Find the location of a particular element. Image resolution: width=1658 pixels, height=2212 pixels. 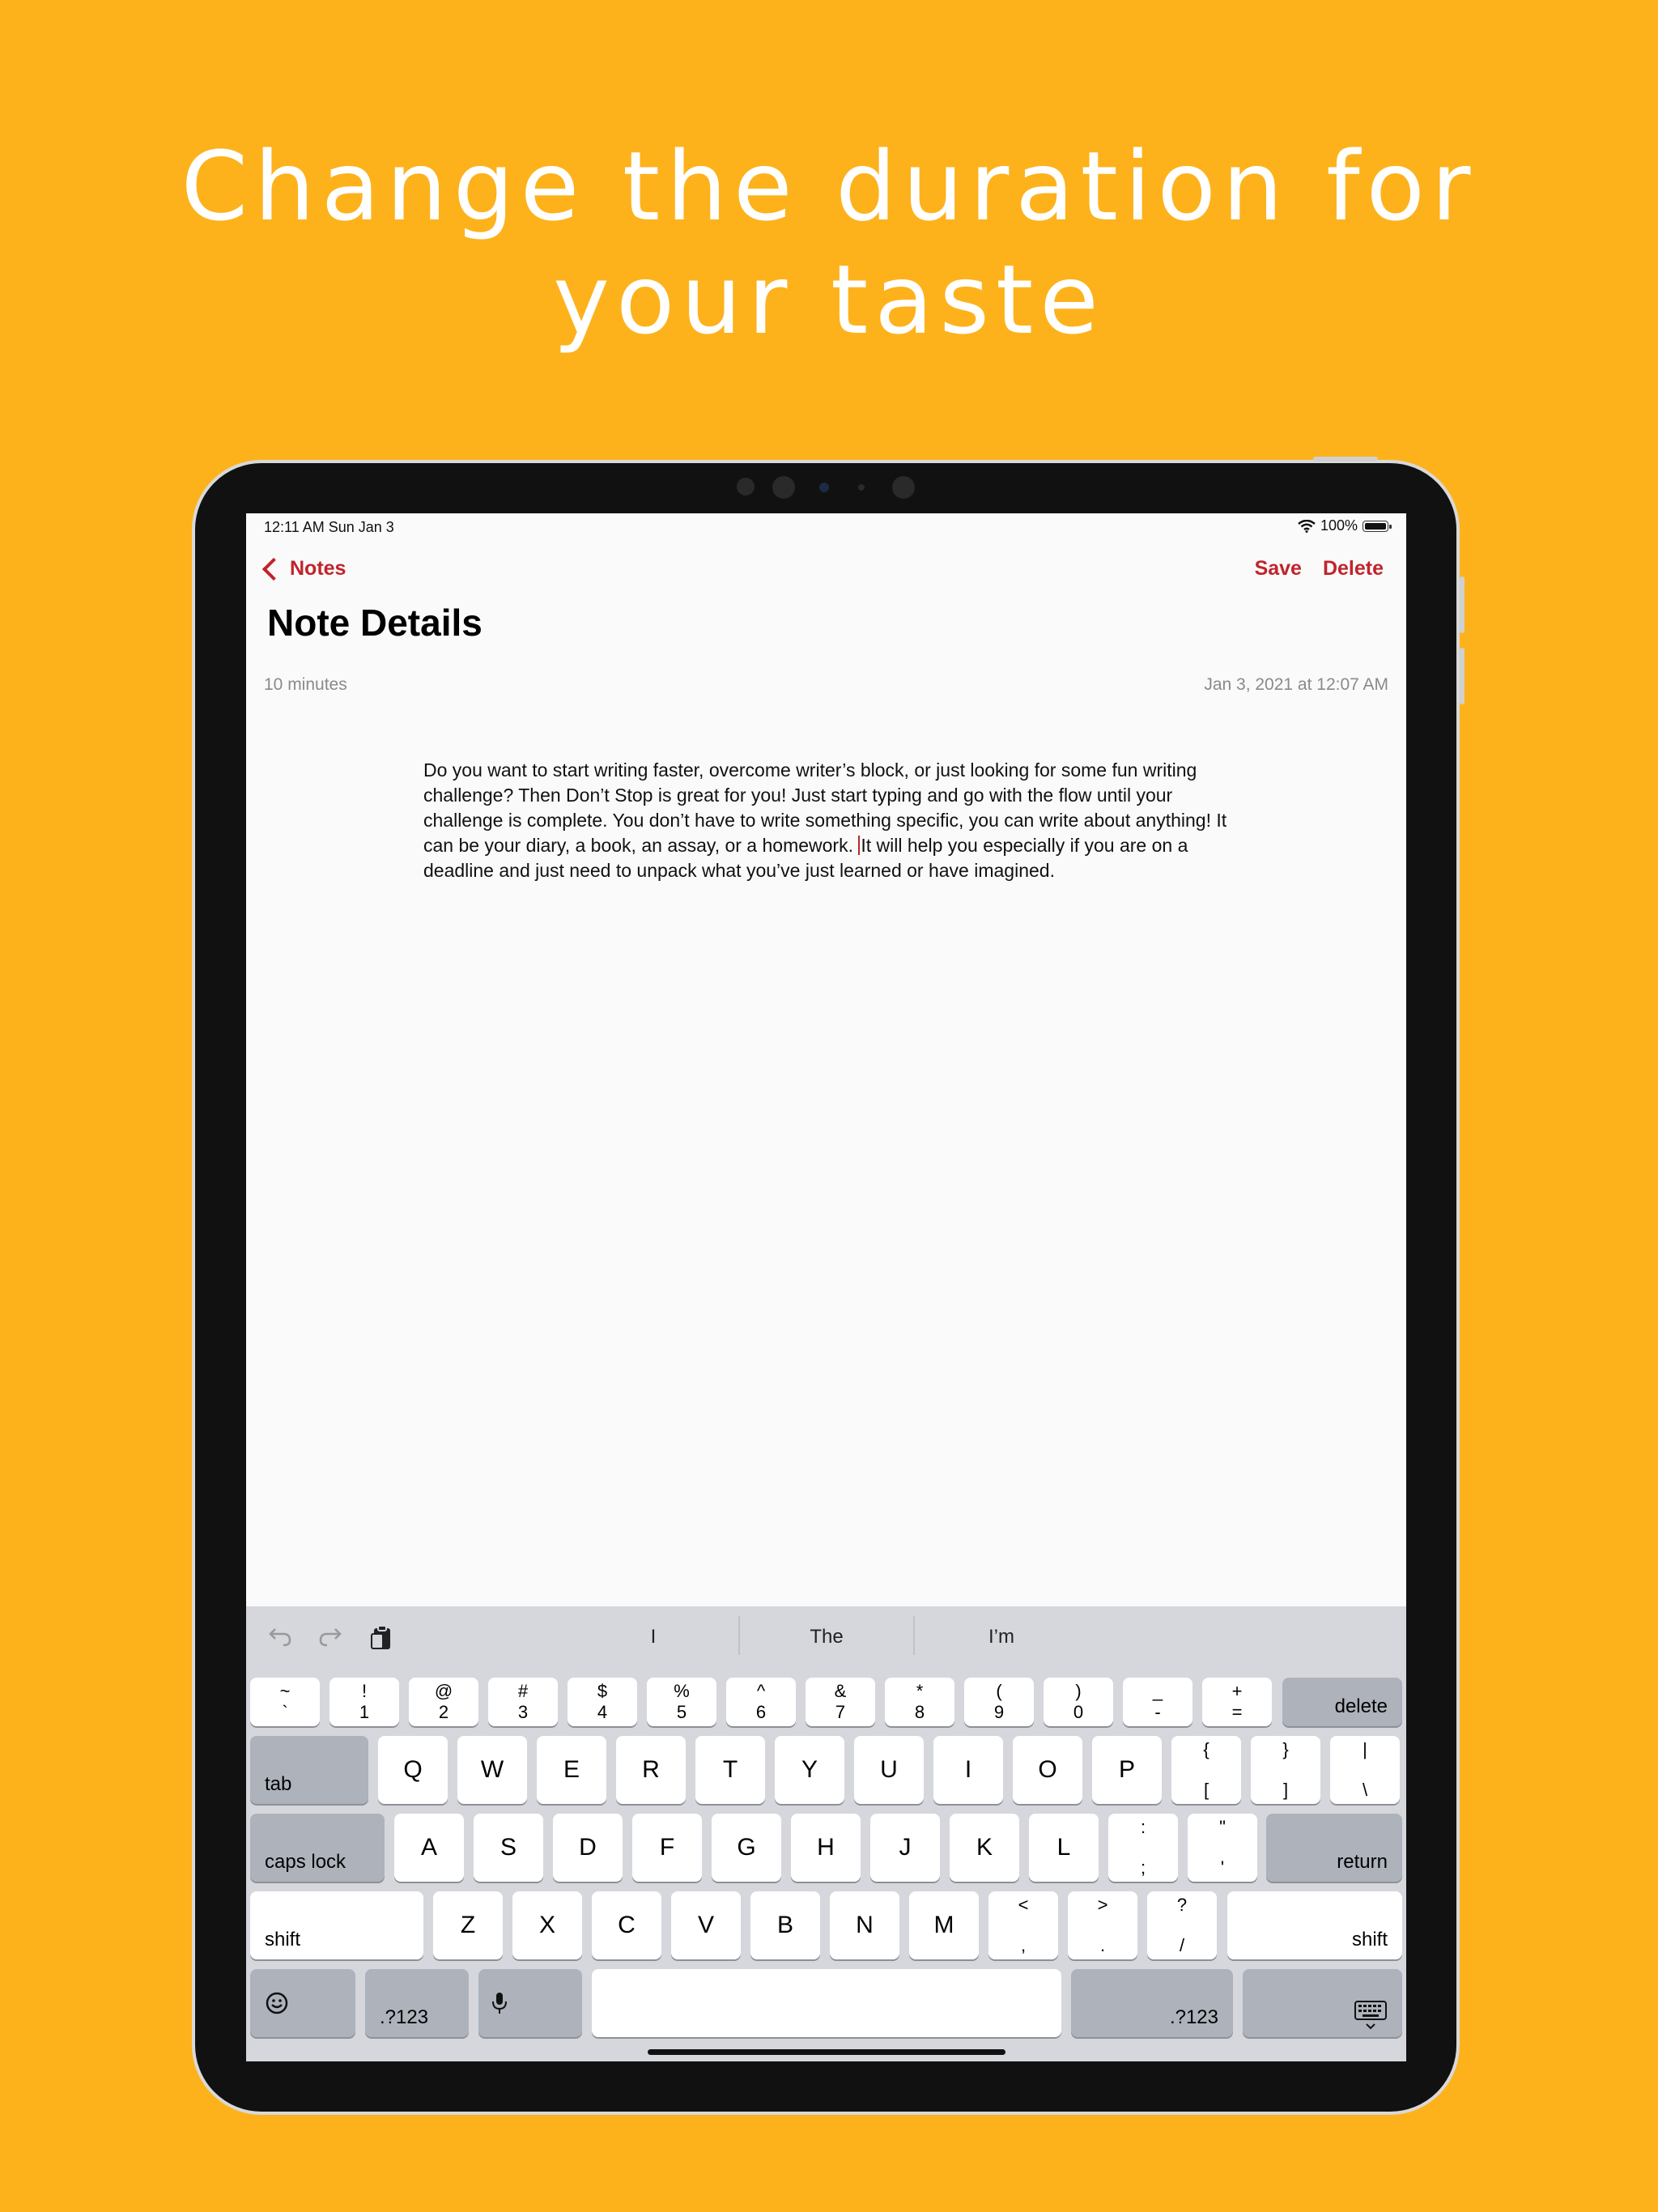

key-symbol-r3-1: " ' is located at coordinates (1222, 1848).